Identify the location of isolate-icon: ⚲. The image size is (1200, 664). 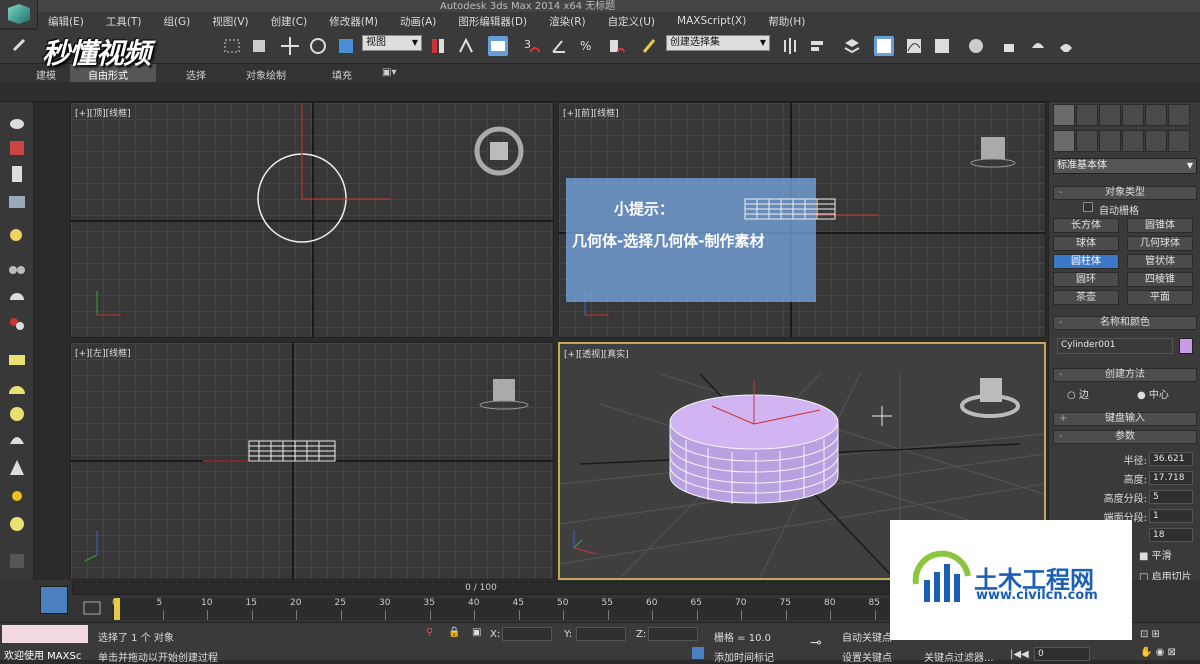
(429, 632).